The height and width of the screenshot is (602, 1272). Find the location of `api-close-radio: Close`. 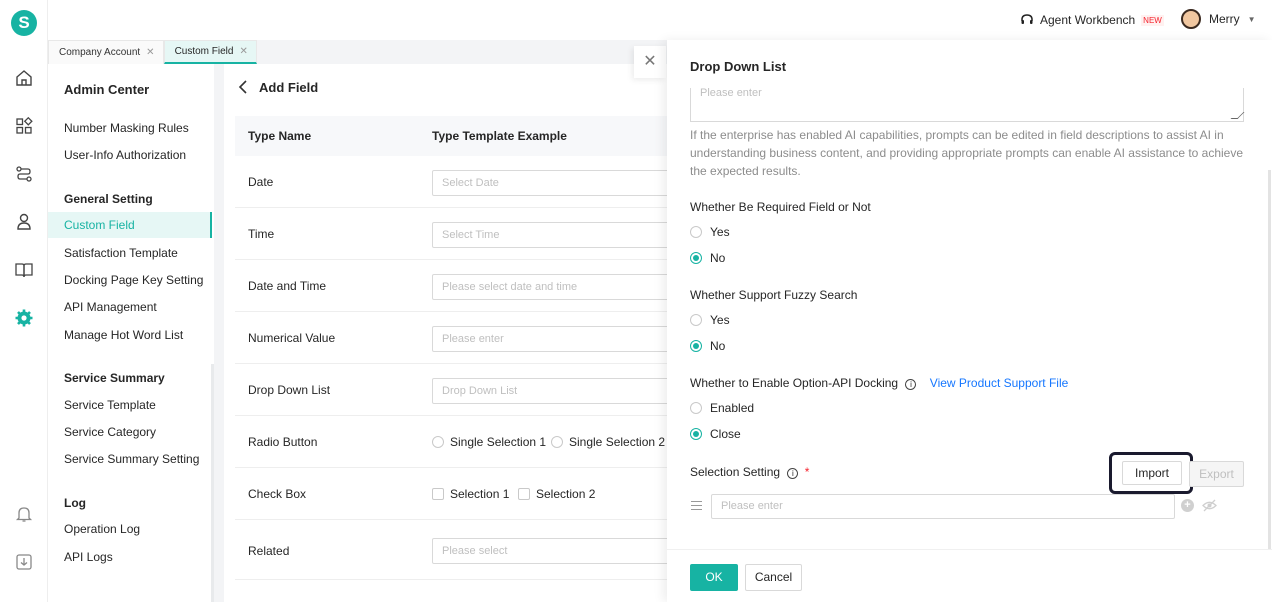

api-close-radio: Close is located at coordinates (715, 434).